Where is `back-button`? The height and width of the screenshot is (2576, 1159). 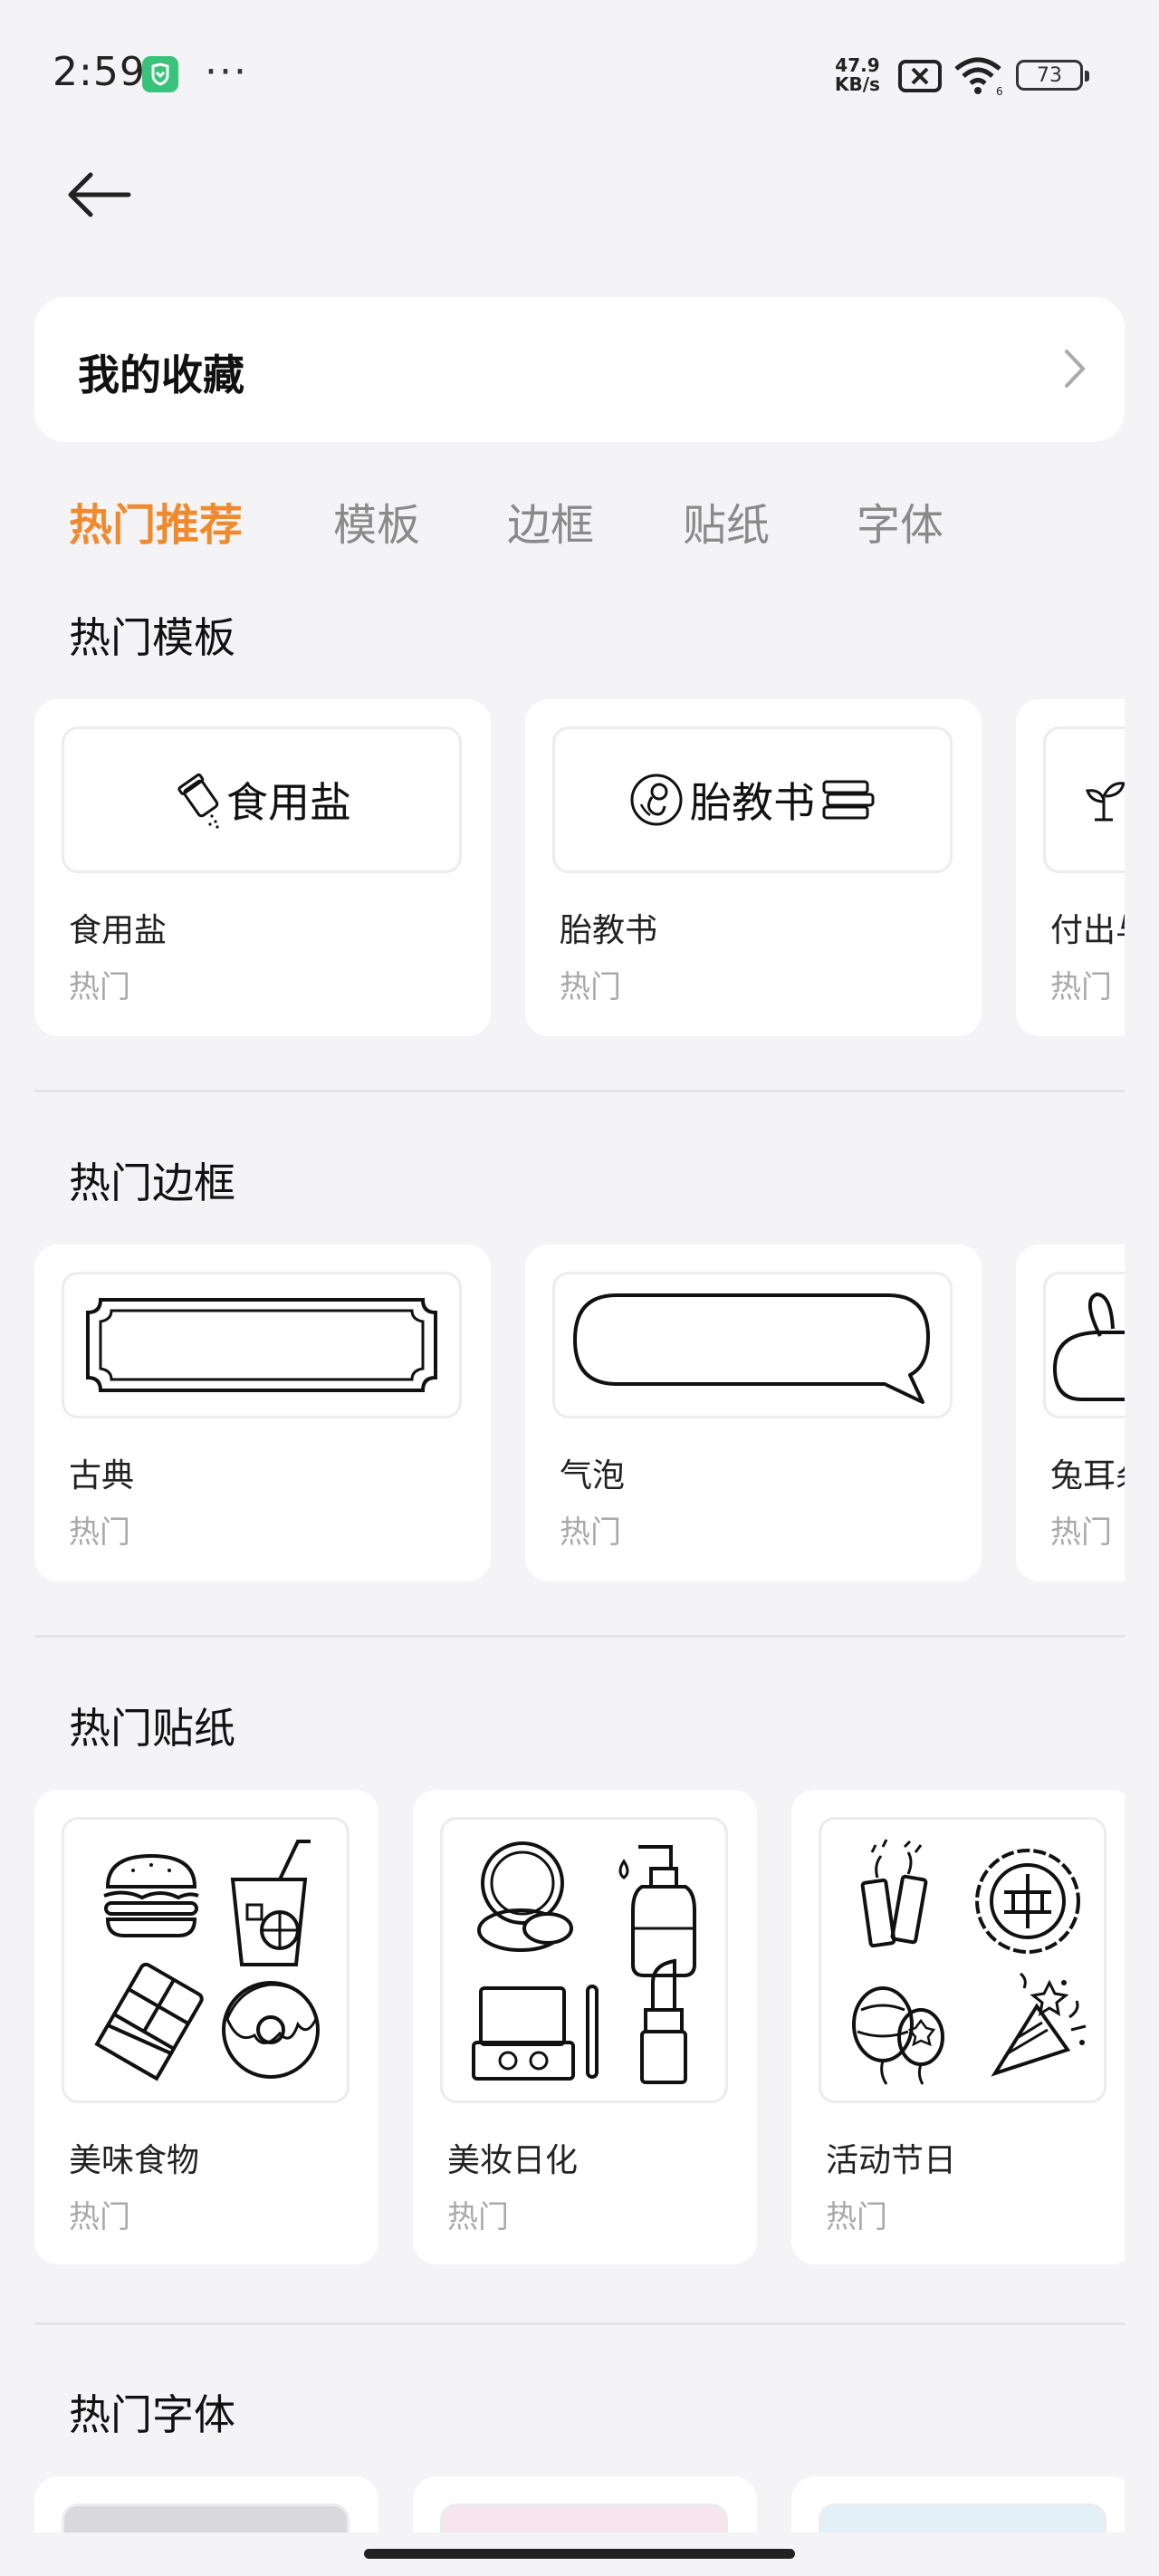
back-button is located at coordinates (104, 194).